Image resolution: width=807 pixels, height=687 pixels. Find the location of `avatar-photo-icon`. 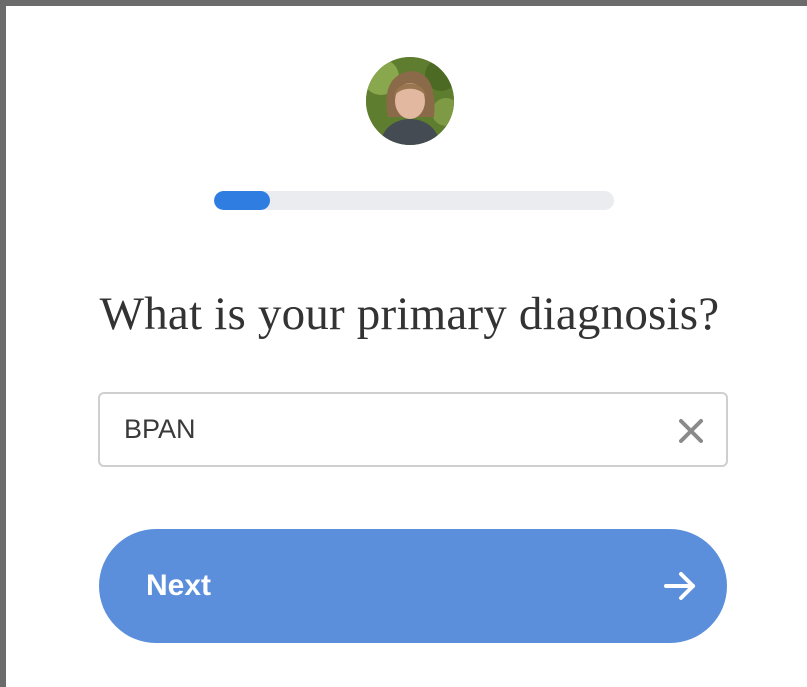

avatar-photo-icon is located at coordinates (410, 101).